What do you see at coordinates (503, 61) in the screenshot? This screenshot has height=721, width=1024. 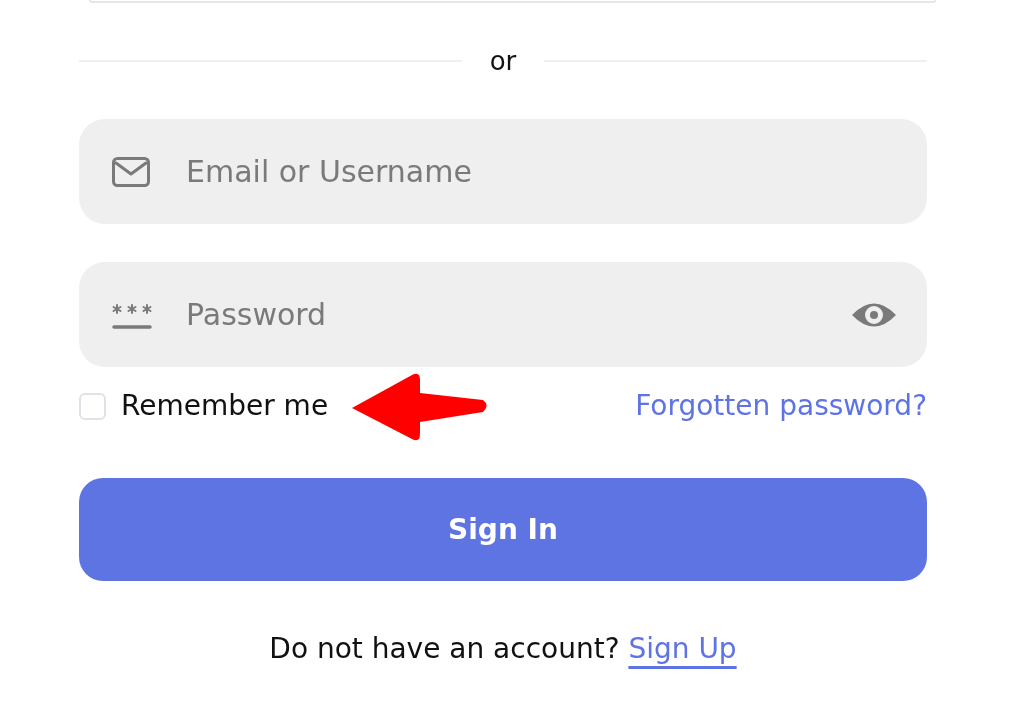 I see `divider-label: or` at bounding box center [503, 61].